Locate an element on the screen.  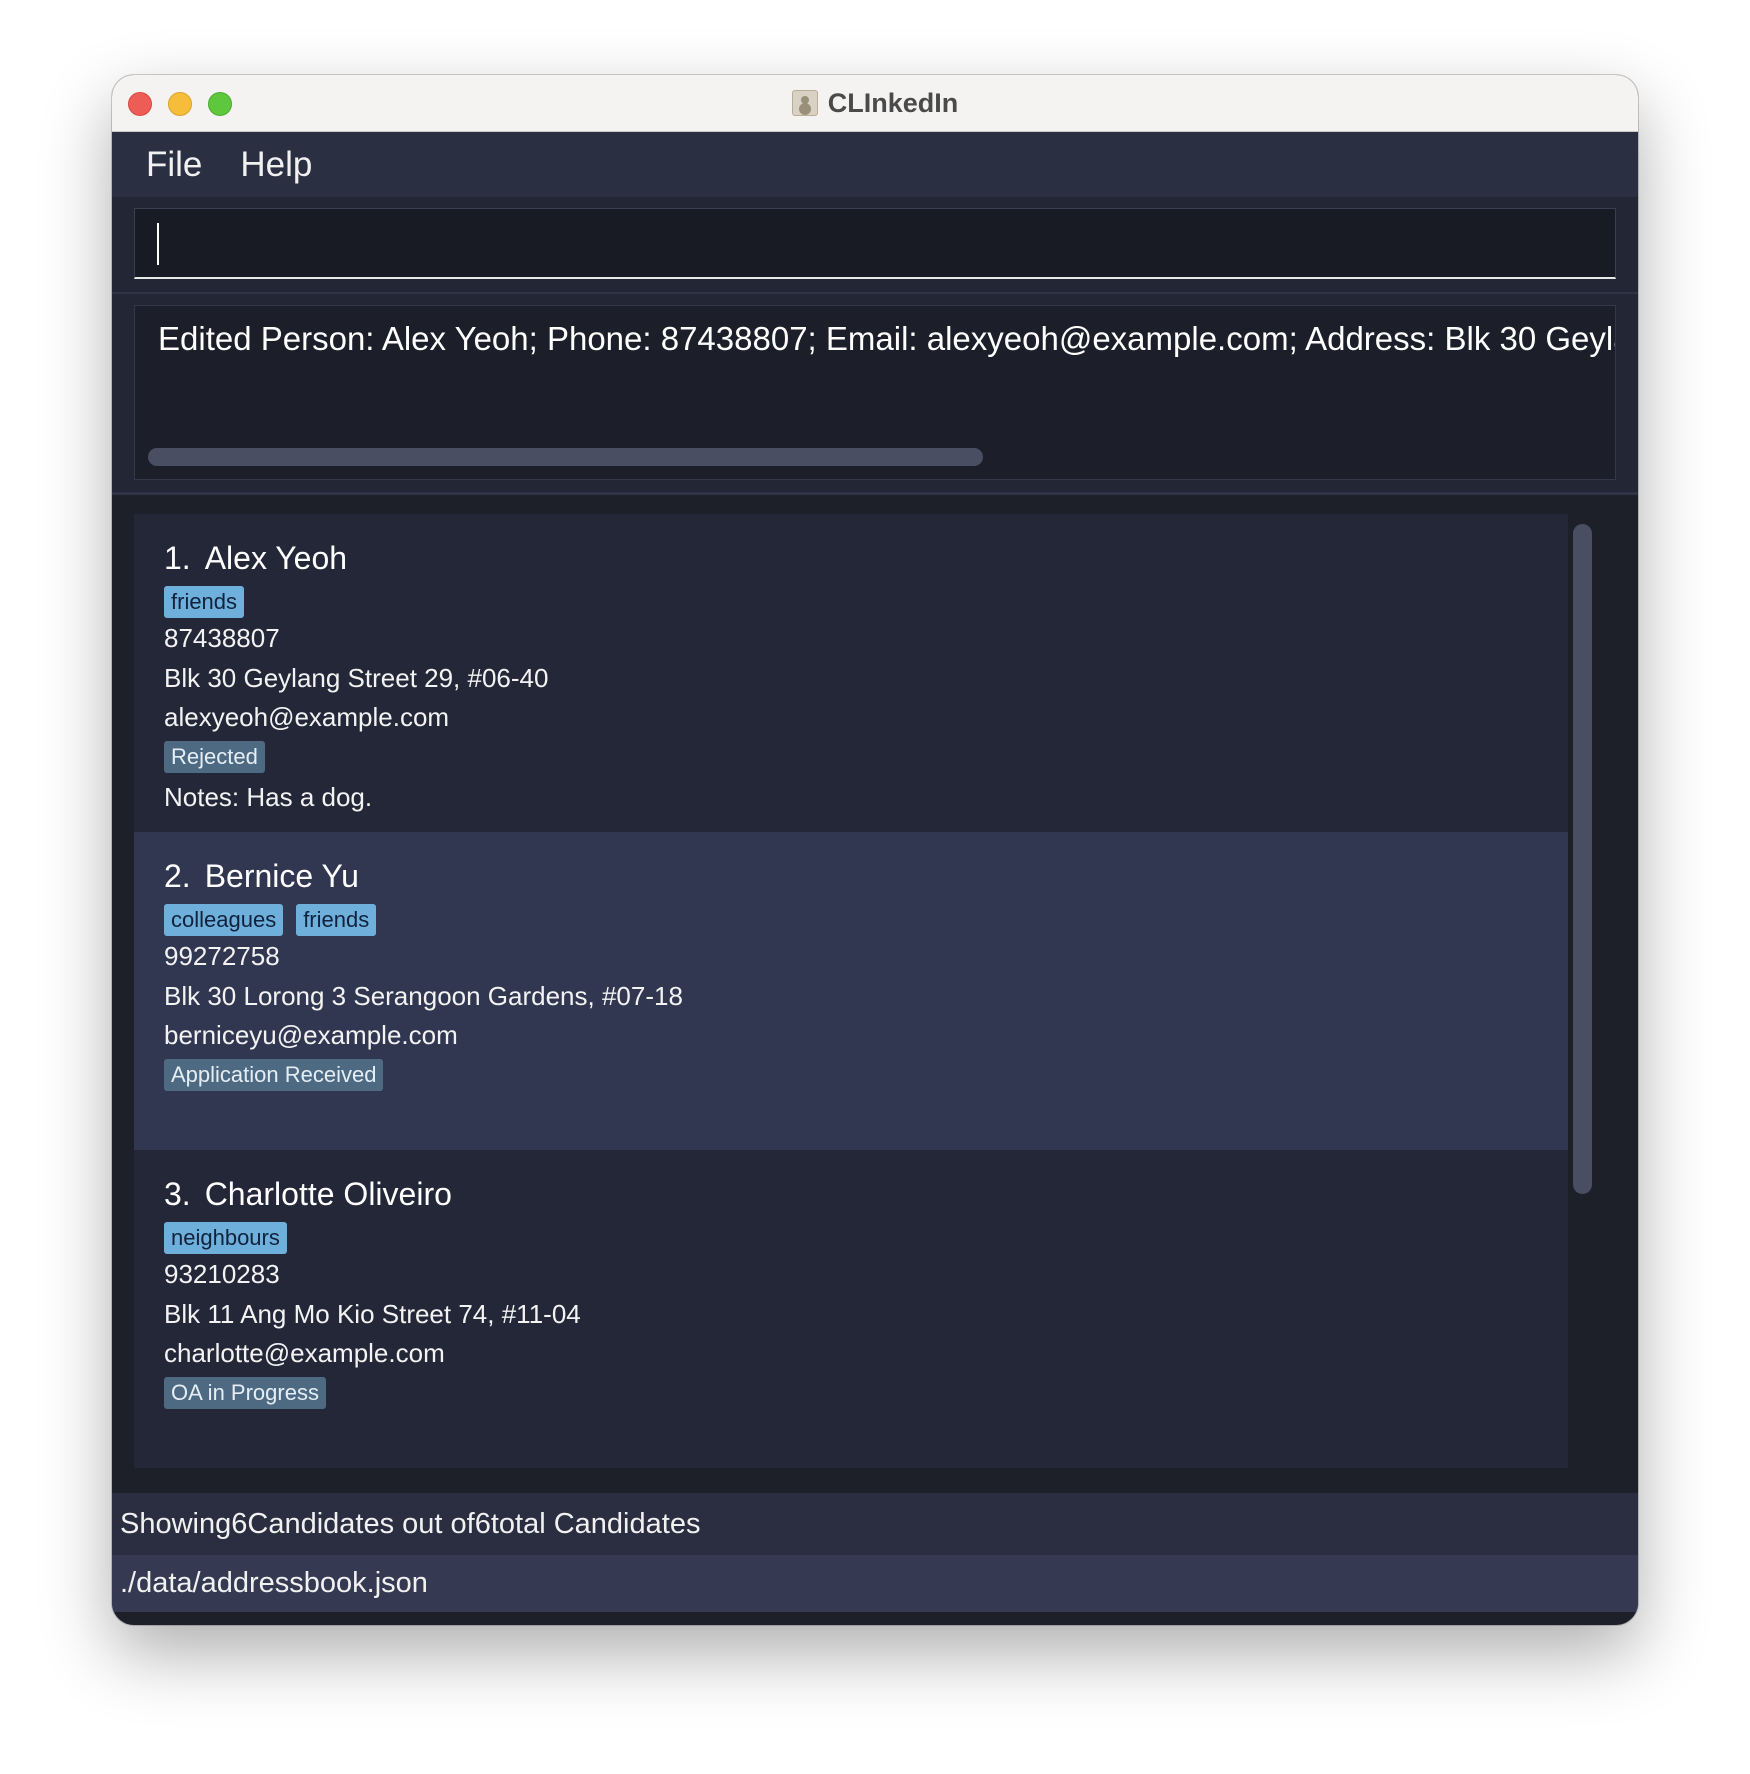
person-name: Alex Yeoh is located at coordinates (276, 558).